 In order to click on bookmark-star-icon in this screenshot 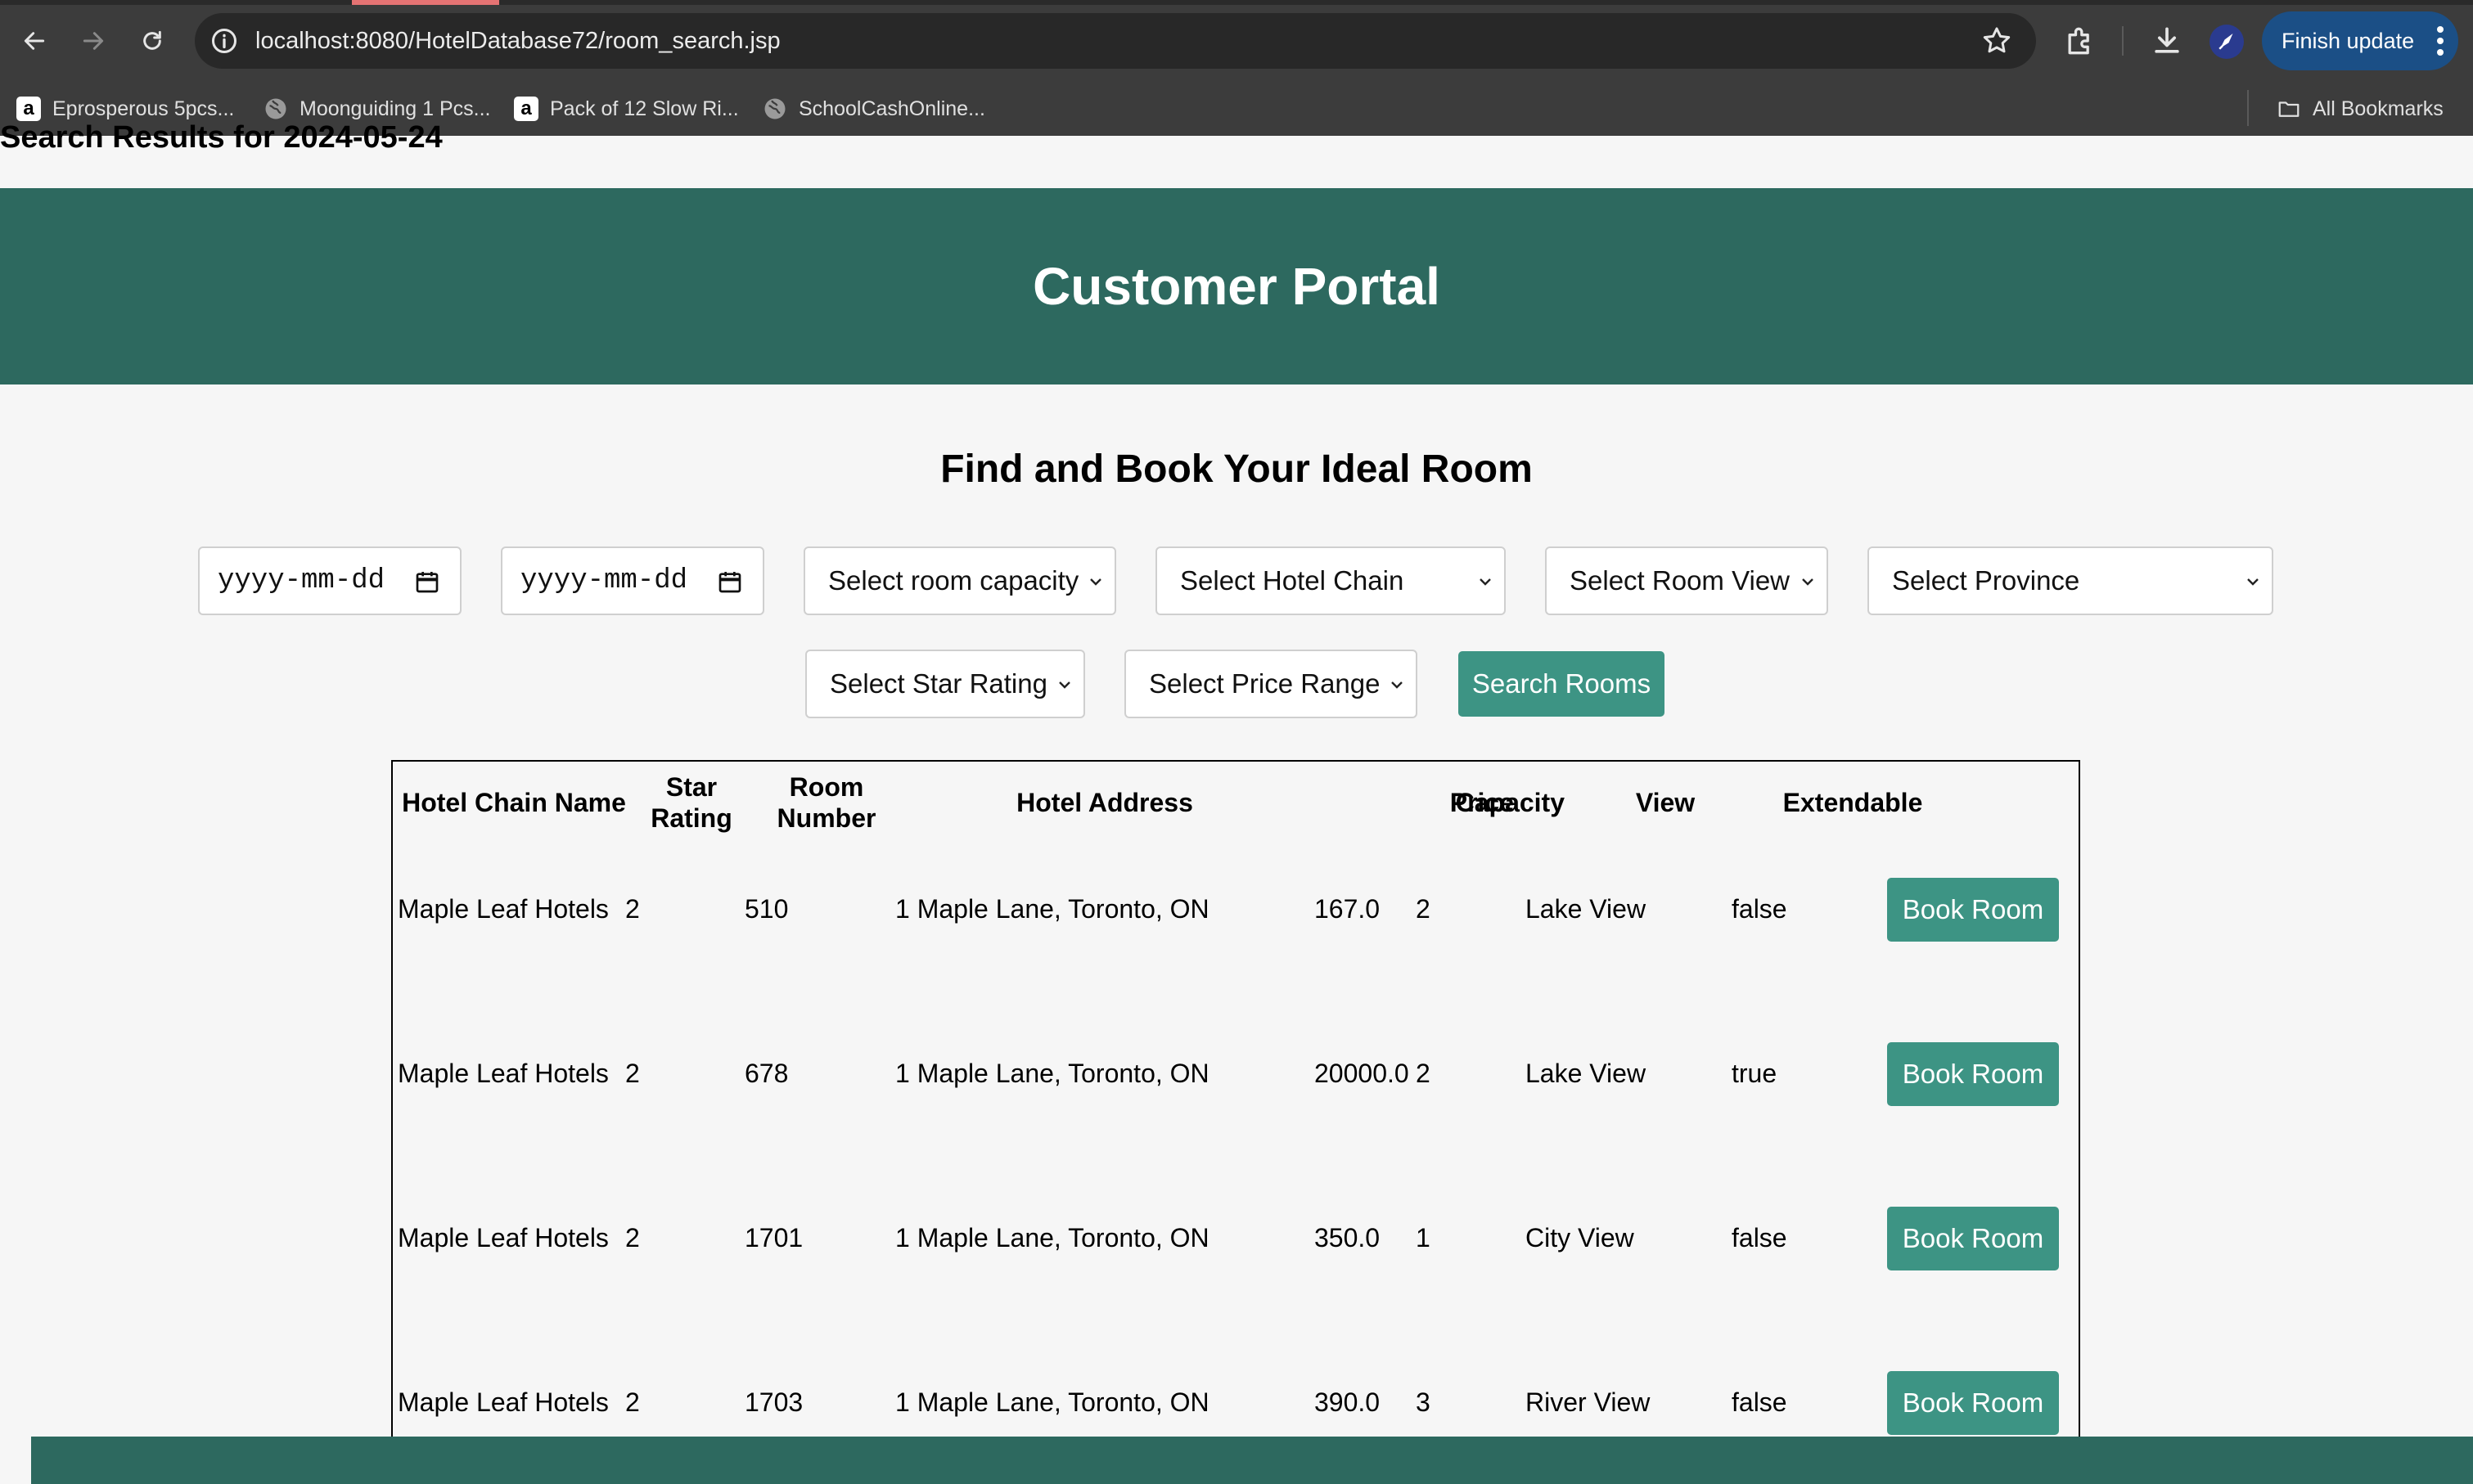, I will do `click(1996, 41)`.